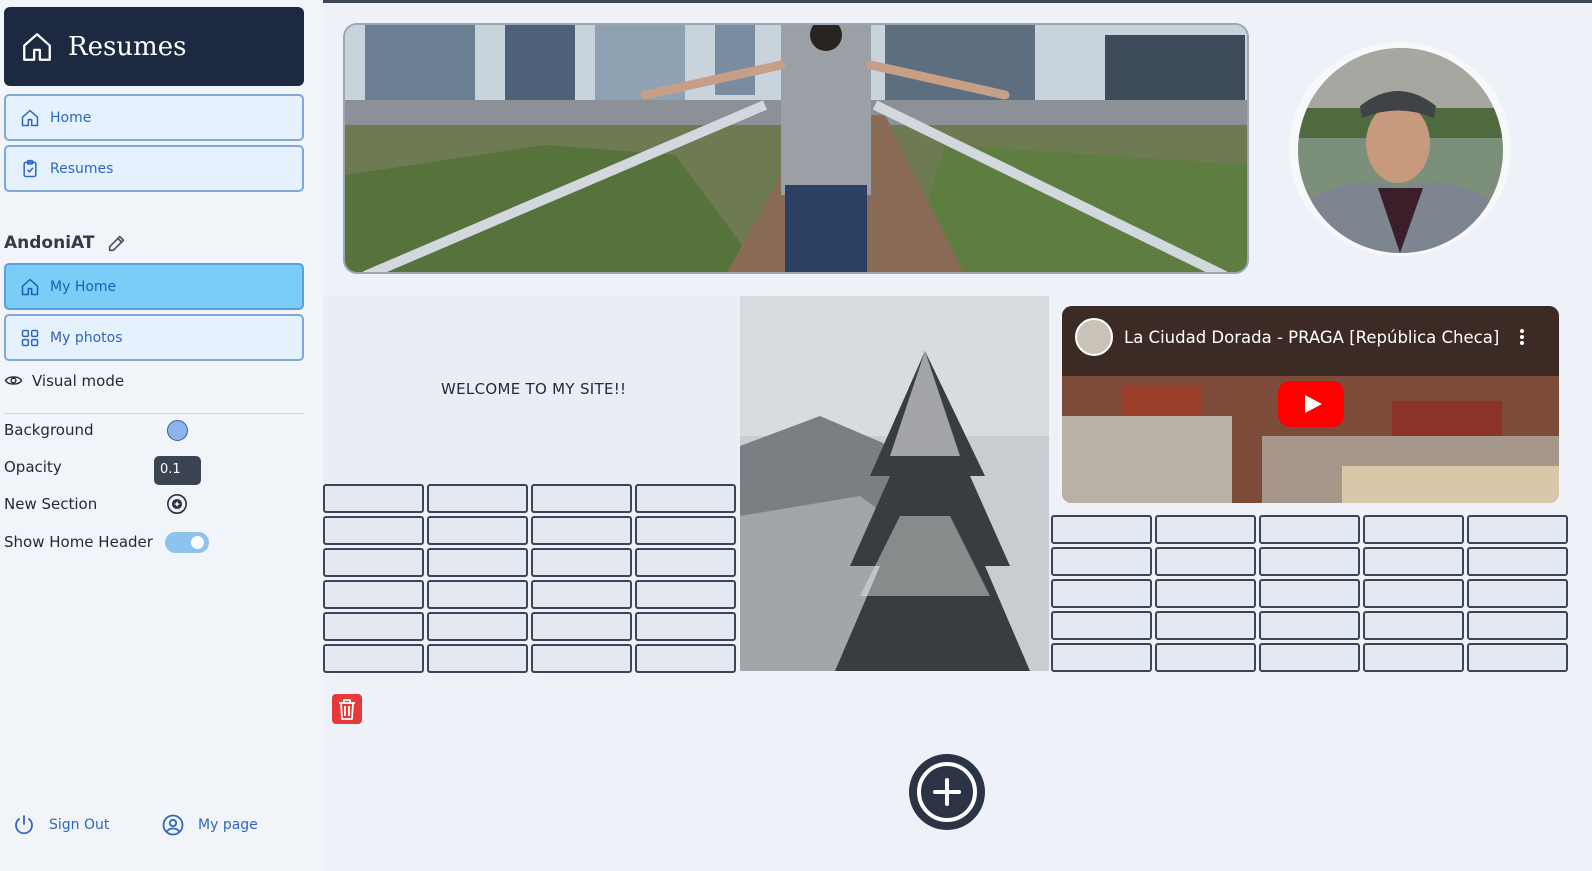  What do you see at coordinates (957, 1) in the screenshot?
I see `top-border` at bounding box center [957, 1].